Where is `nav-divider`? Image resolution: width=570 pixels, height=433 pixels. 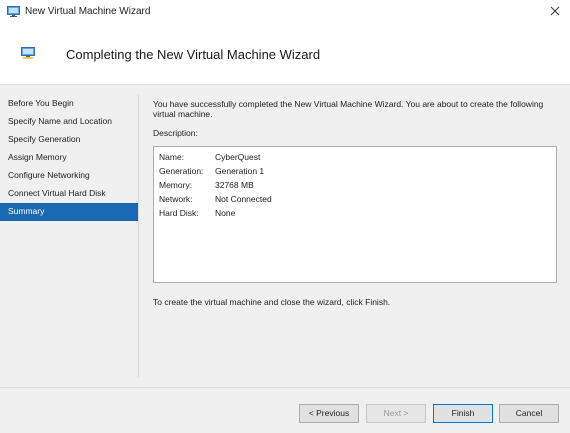
nav-divider is located at coordinates (138, 236).